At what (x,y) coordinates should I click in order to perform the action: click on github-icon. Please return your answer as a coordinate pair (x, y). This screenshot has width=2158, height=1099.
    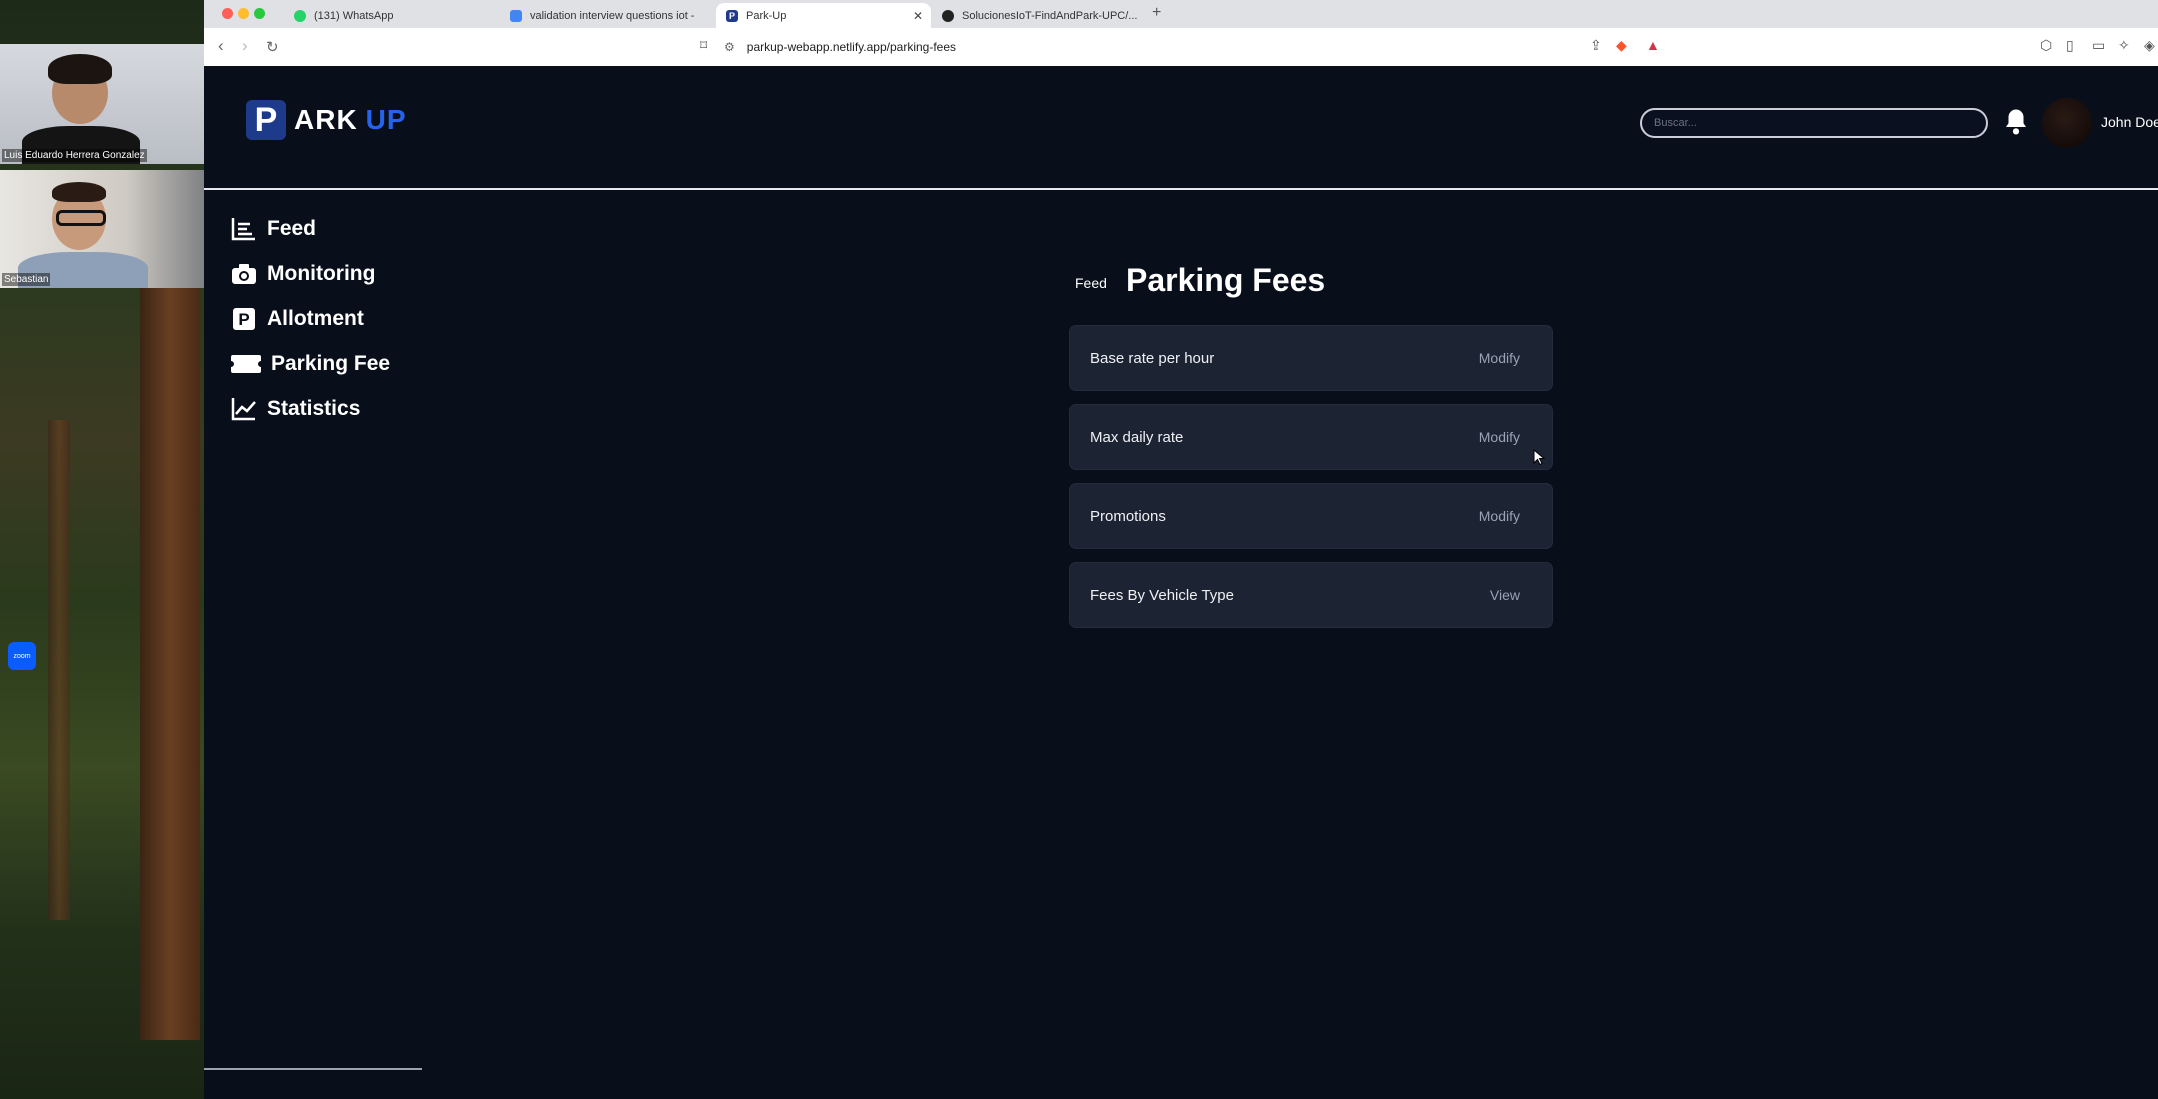
    Looking at the image, I should click on (948, 15).